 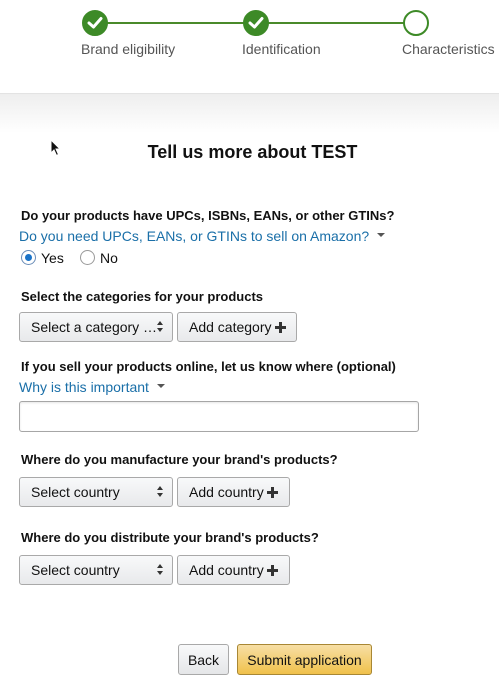 I want to click on manufacture-country-select: Select country, so click(x=96, y=492).